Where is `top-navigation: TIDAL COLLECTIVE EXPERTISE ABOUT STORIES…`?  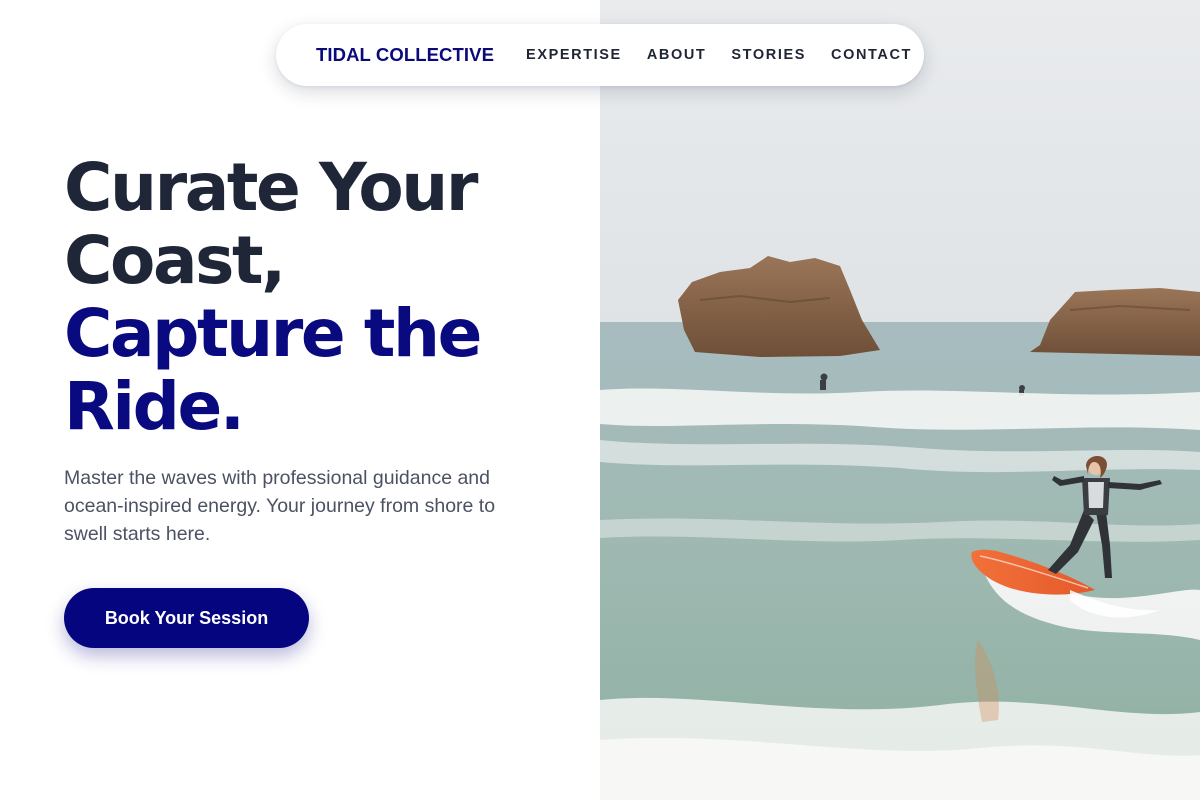
top-navigation: TIDAL COLLECTIVE EXPERTISE ABOUT STORIES… is located at coordinates (600, 55).